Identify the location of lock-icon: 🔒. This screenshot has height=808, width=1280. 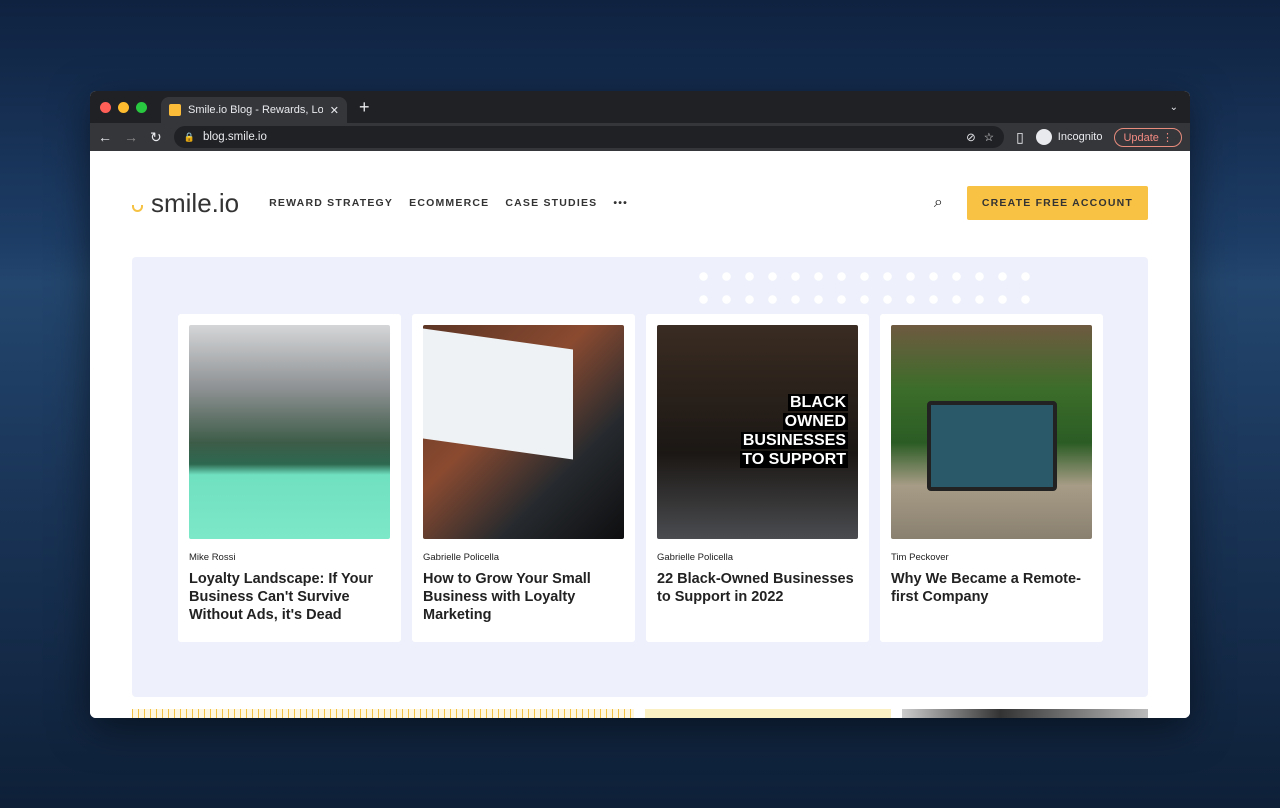
(189, 136).